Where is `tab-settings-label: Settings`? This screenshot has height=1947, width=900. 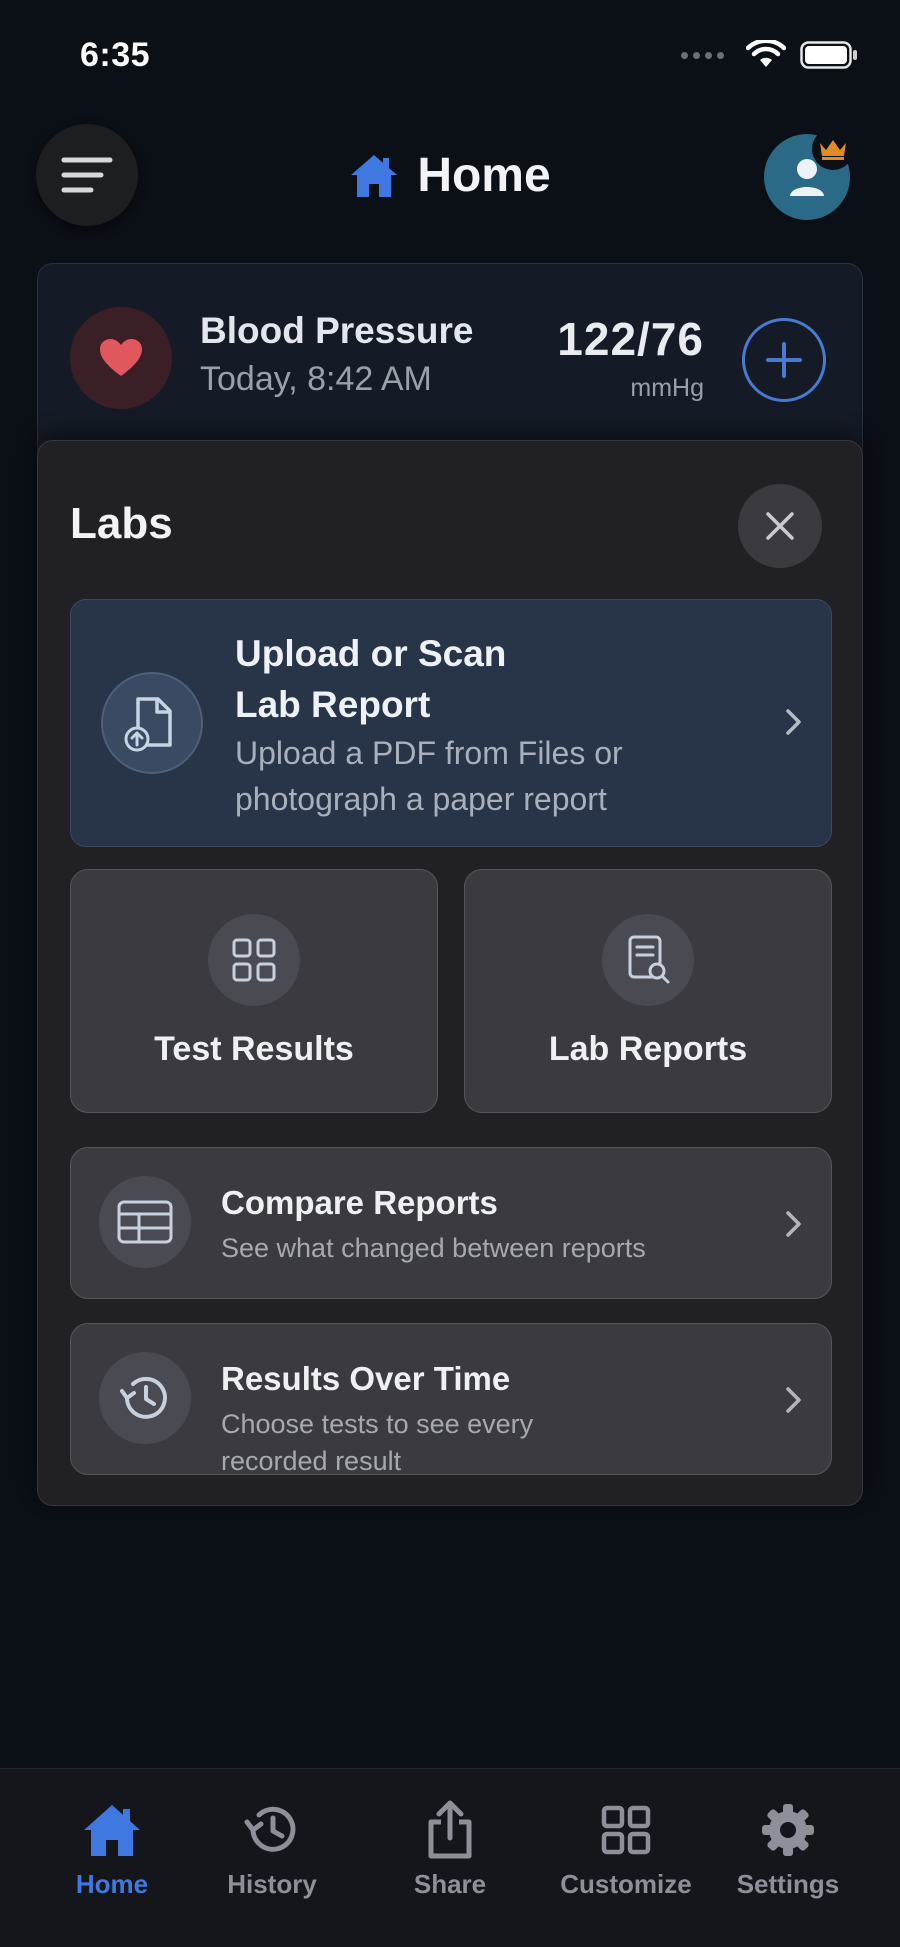 tab-settings-label: Settings is located at coordinates (788, 1884).